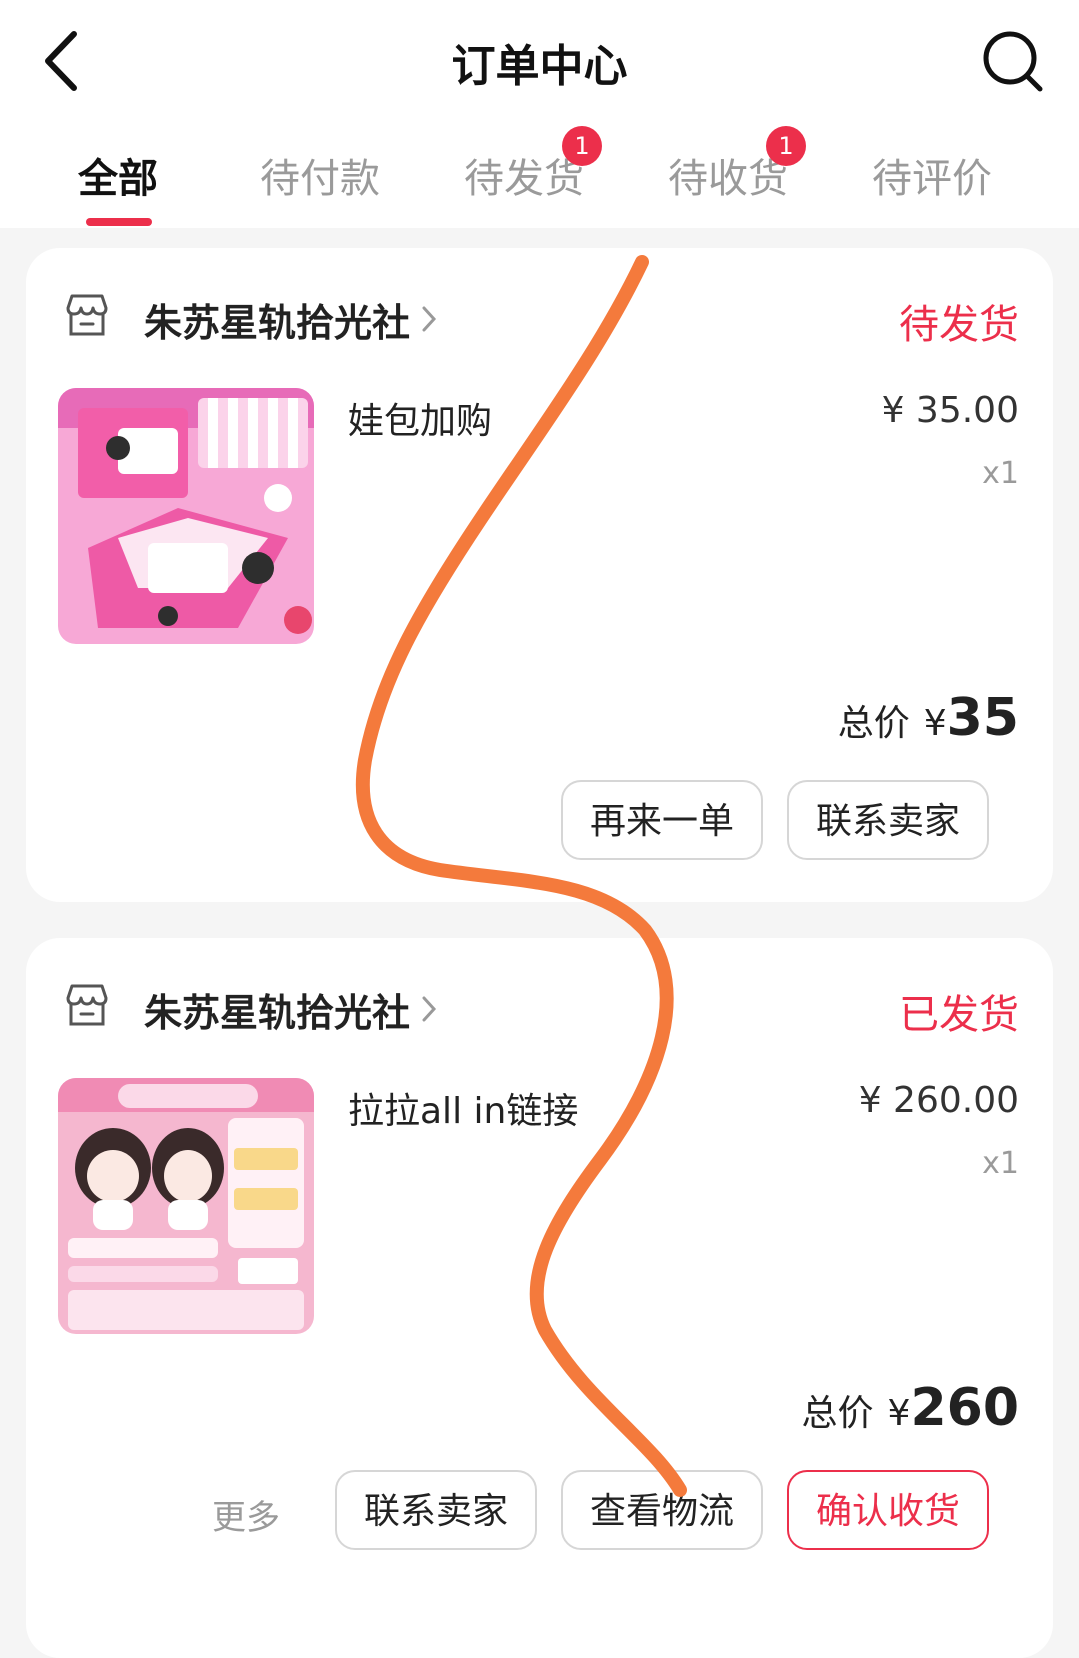 The width and height of the screenshot is (1079, 1658). I want to click on confirm-receipt-button: 确认收货, so click(888, 1510).